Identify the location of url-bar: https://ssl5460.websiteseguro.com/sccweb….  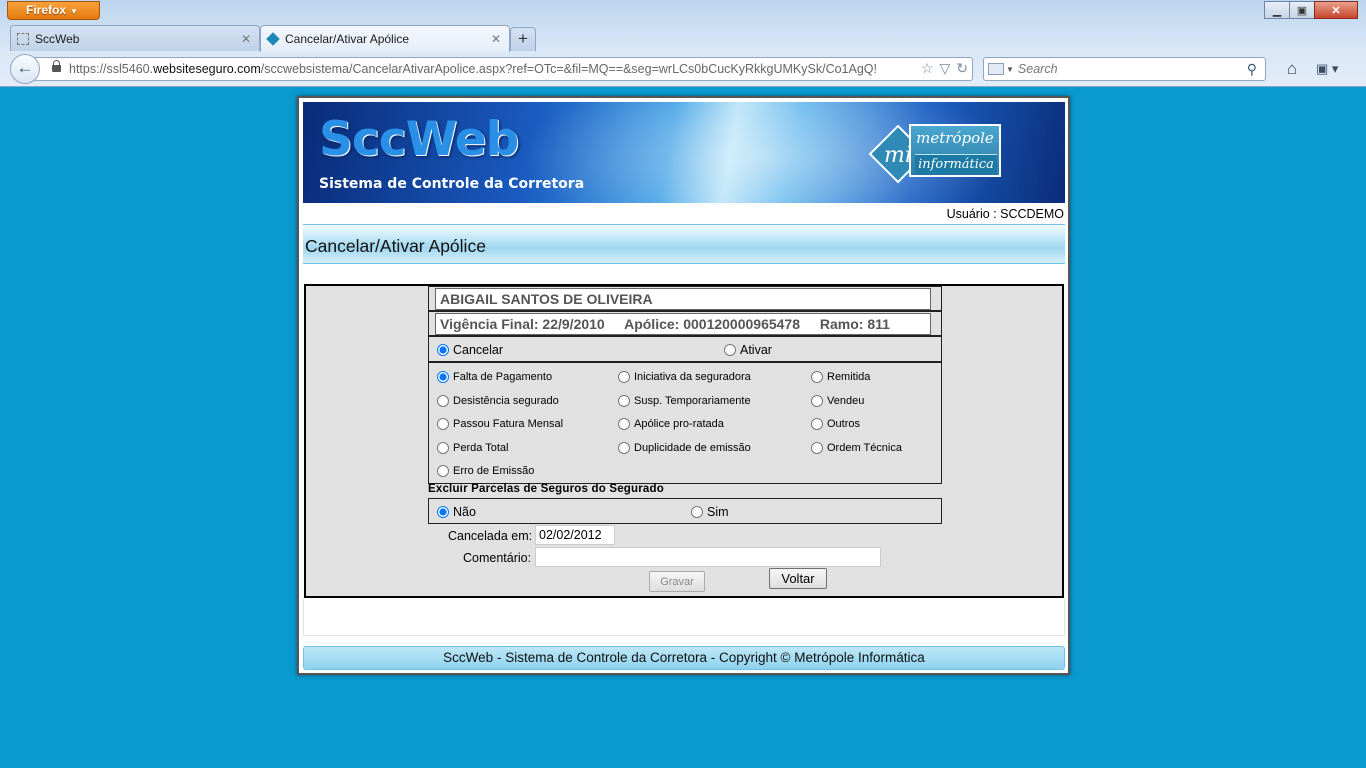
(500, 69).